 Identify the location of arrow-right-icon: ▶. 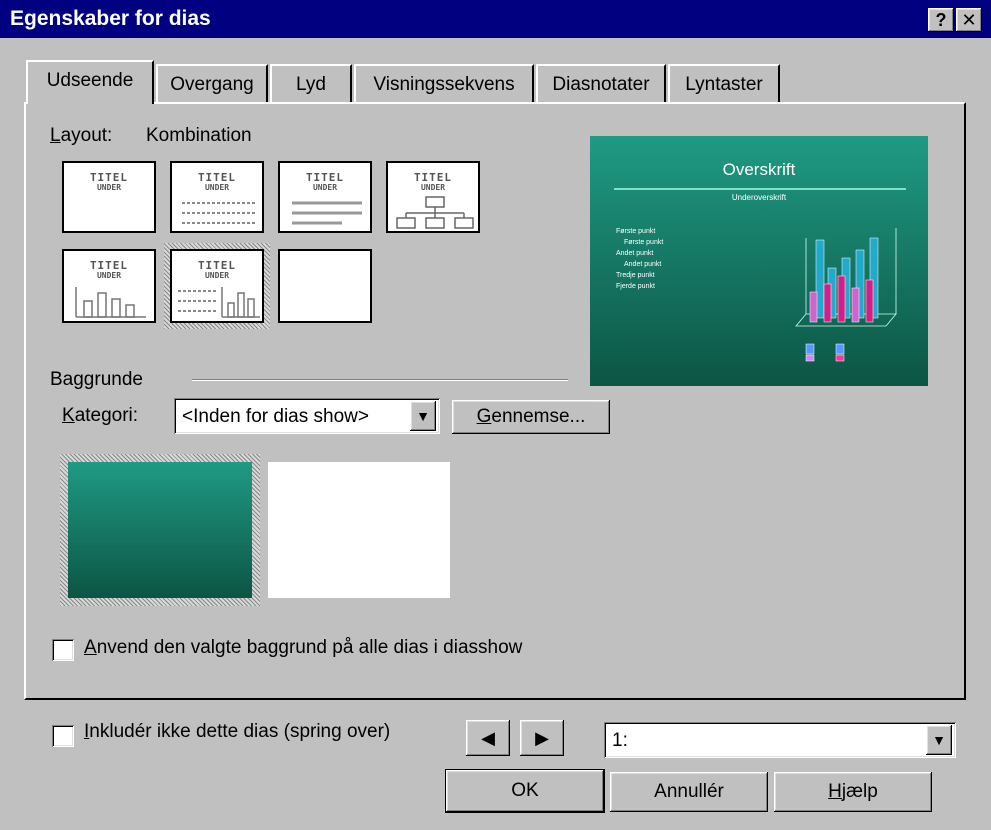
(542, 738).